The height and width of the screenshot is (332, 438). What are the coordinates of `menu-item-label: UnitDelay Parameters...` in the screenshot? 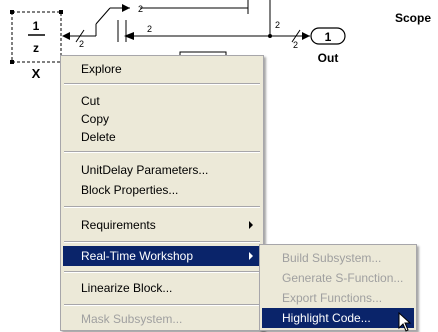 It's located at (145, 170).